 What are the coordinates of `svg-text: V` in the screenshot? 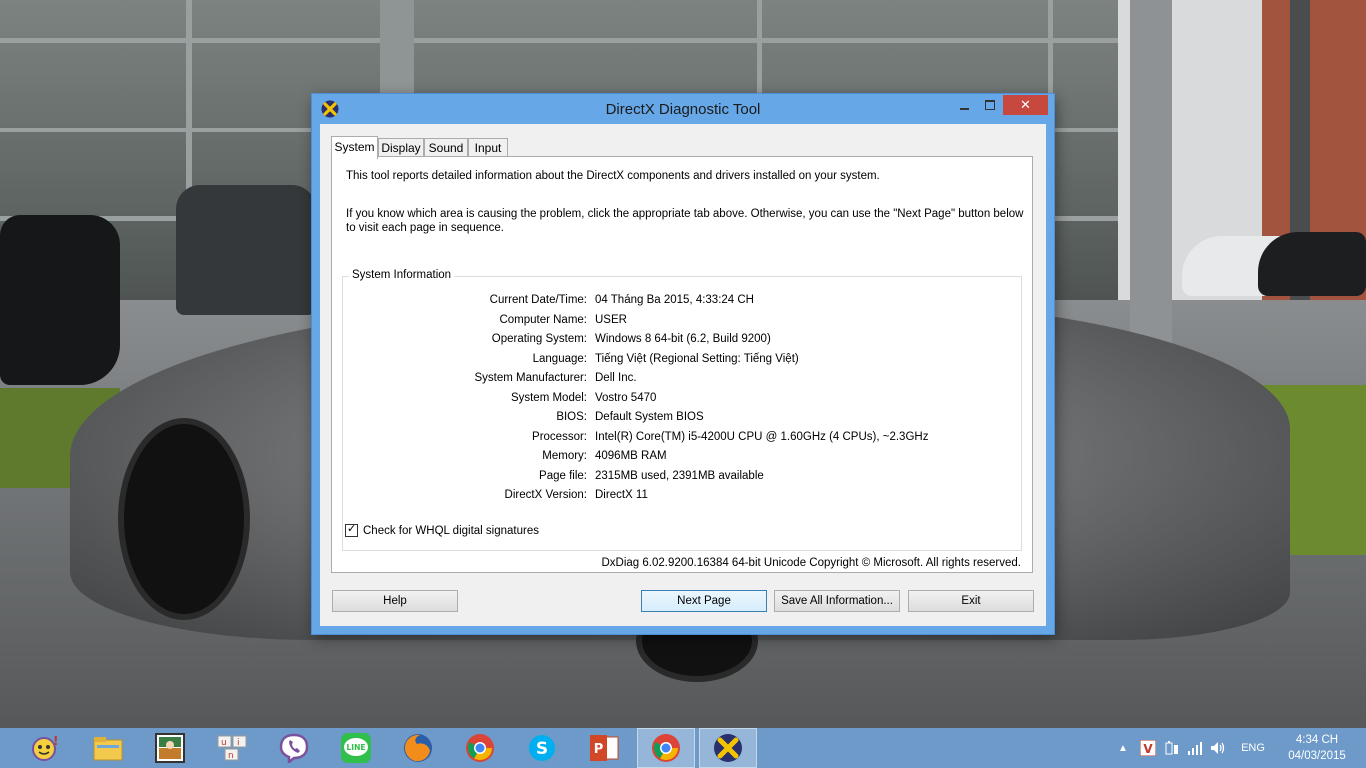 It's located at (1148, 749).